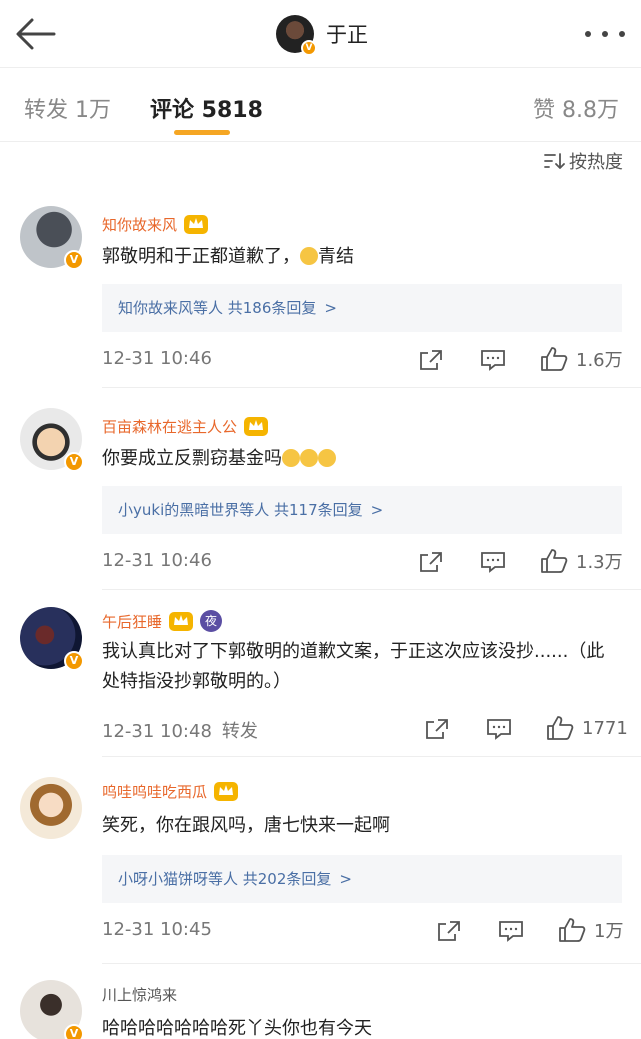 The width and height of the screenshot is (641, 1039). What do you see at coordinates (362, 308) in the screenshot?
I see `reply-summary-link: 知你故来风等人 共186条回复 >` at bounding box center [362, 308].